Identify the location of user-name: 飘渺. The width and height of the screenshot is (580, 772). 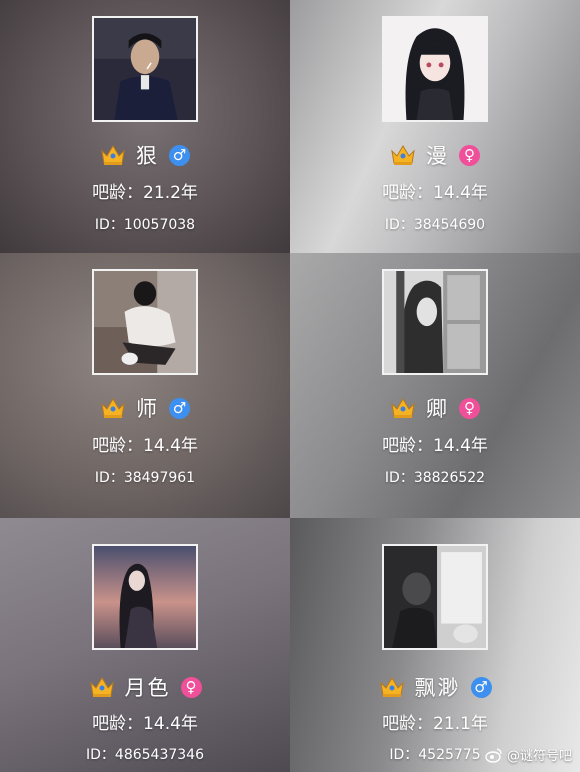
(437, 688).